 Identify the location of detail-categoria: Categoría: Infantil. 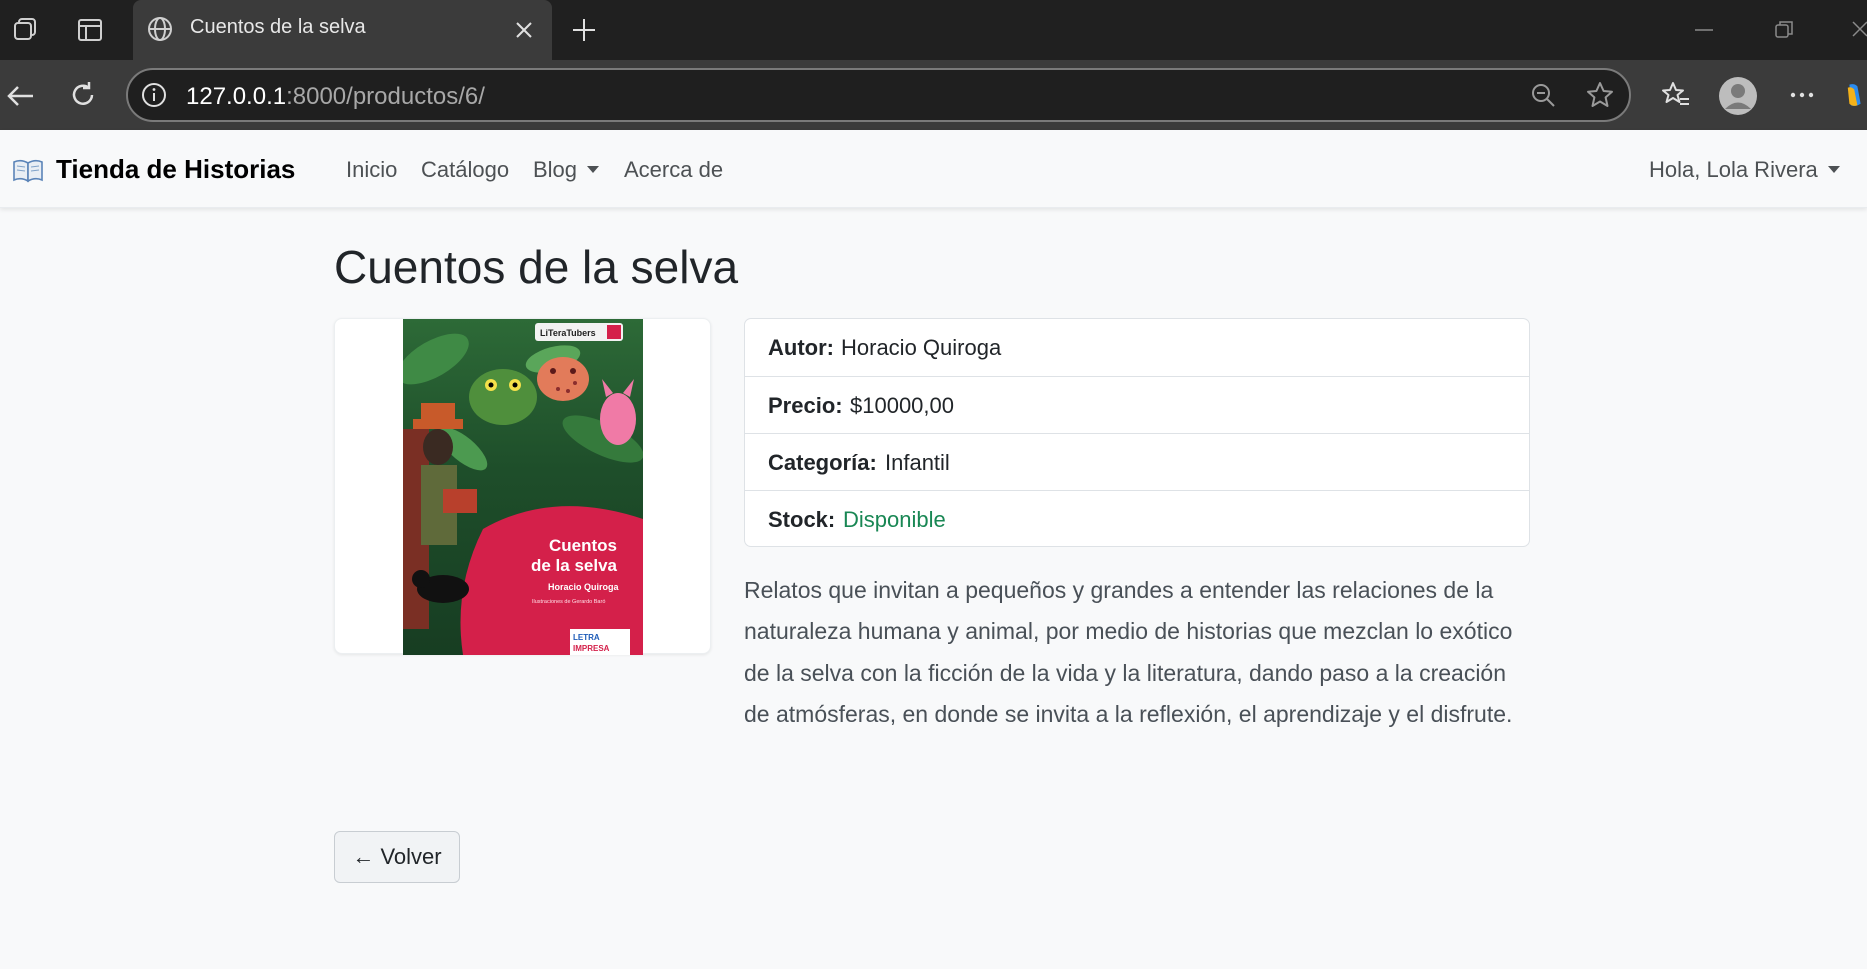
(1137, 461).